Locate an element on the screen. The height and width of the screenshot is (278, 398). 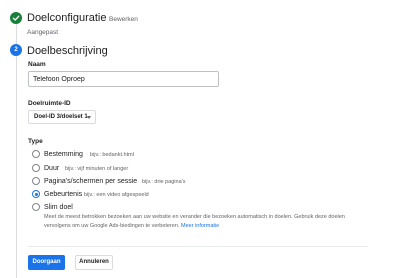
option-destination-hint: bijv.: bedankt.html is located at coordinates (112, 154).